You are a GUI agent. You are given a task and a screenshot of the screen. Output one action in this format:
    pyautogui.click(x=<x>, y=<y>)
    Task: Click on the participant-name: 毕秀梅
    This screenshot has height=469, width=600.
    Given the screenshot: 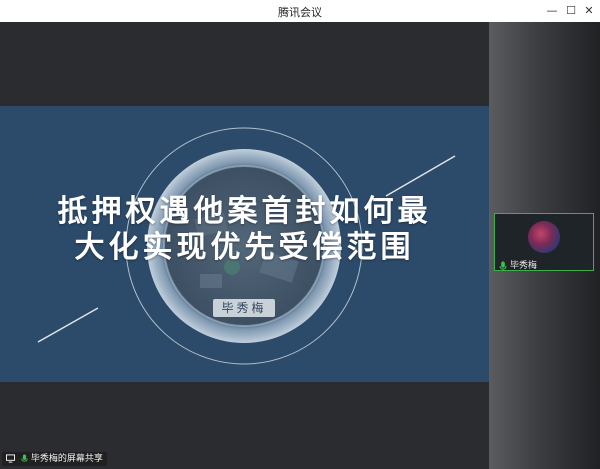 What is the action you would take?
    pyautogui.click(x=524, y=266)
    